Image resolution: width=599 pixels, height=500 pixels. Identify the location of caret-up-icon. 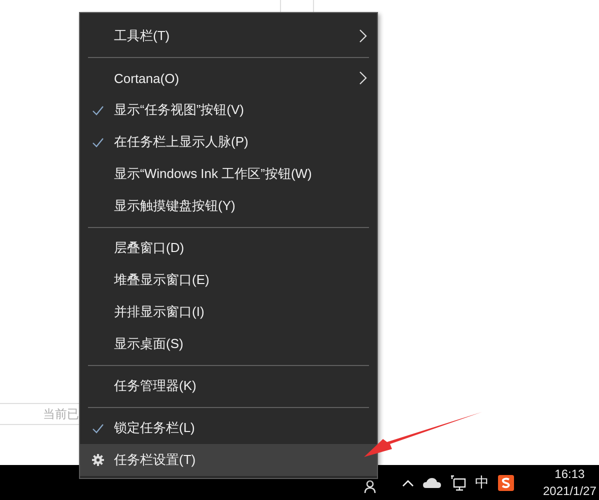
(408, 482).